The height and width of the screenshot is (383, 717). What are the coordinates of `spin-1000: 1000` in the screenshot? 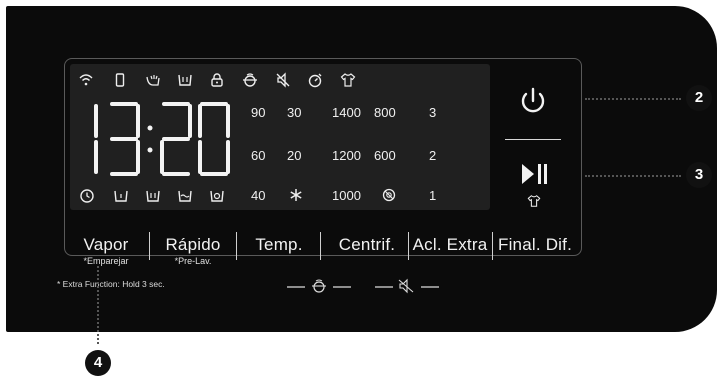 It's located at (346, 195).